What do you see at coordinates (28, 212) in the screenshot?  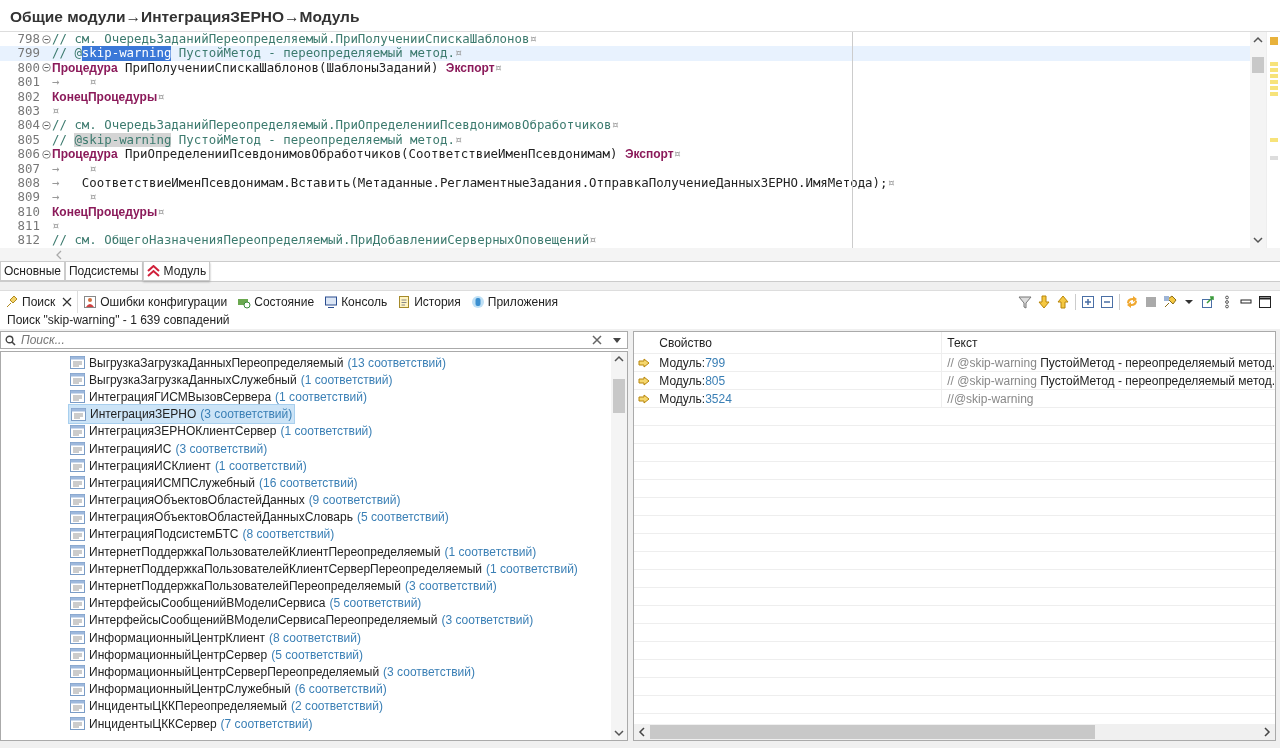 I see `line-number: 810` at bounding box center [28, 212].